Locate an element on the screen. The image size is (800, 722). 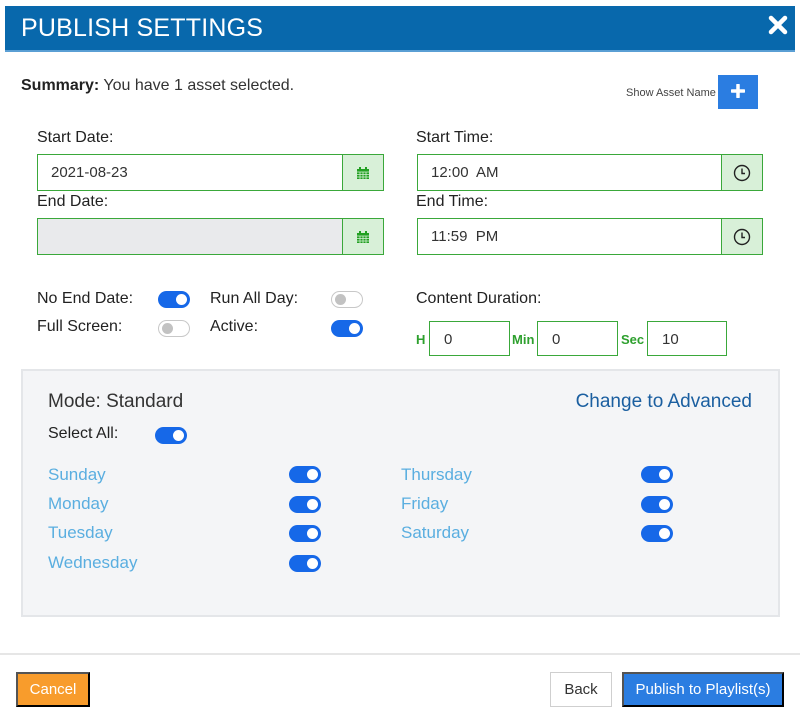
hours-input: 0 is located at coordinates (469, 338).